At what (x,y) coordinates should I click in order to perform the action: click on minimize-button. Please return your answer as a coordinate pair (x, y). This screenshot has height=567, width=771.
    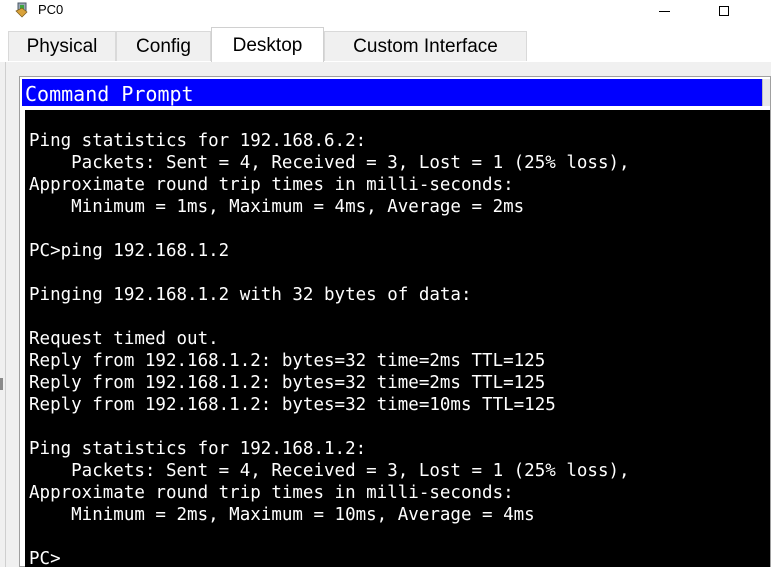
    Looking at the image, I should click on (664, 11).